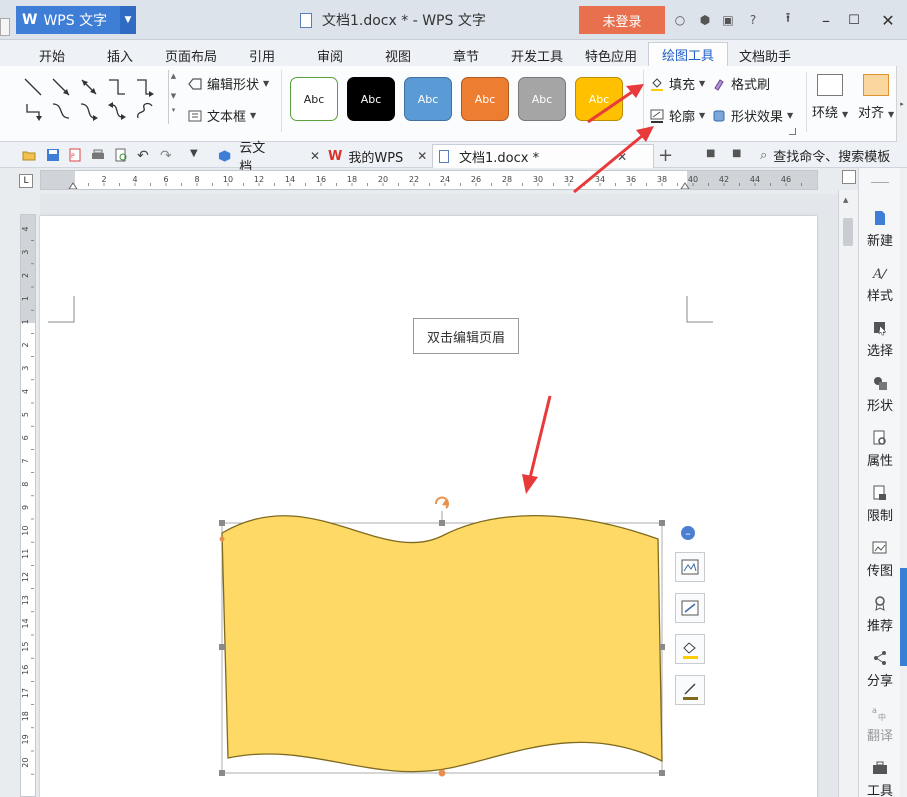 The image size is (907, 797). I want to click on tab-list-icon: ■, so click(739, 155).